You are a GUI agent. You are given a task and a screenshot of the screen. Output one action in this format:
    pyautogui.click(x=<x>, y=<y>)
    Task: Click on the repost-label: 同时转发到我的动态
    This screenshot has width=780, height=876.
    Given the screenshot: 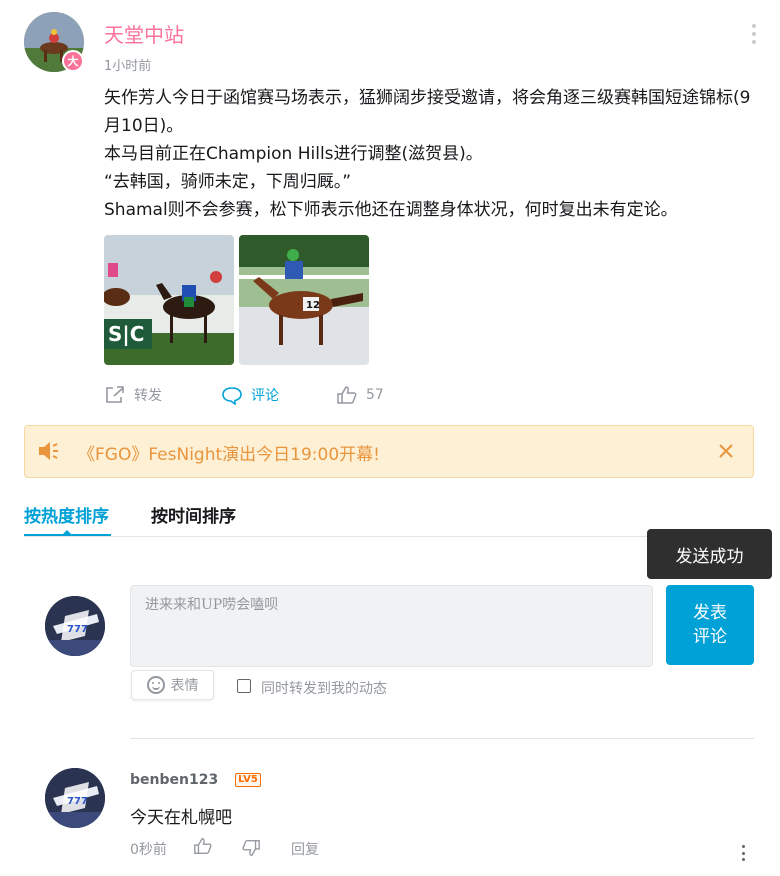 What is the action you would take?
    pyautogui.click(x=324, y=688)
    